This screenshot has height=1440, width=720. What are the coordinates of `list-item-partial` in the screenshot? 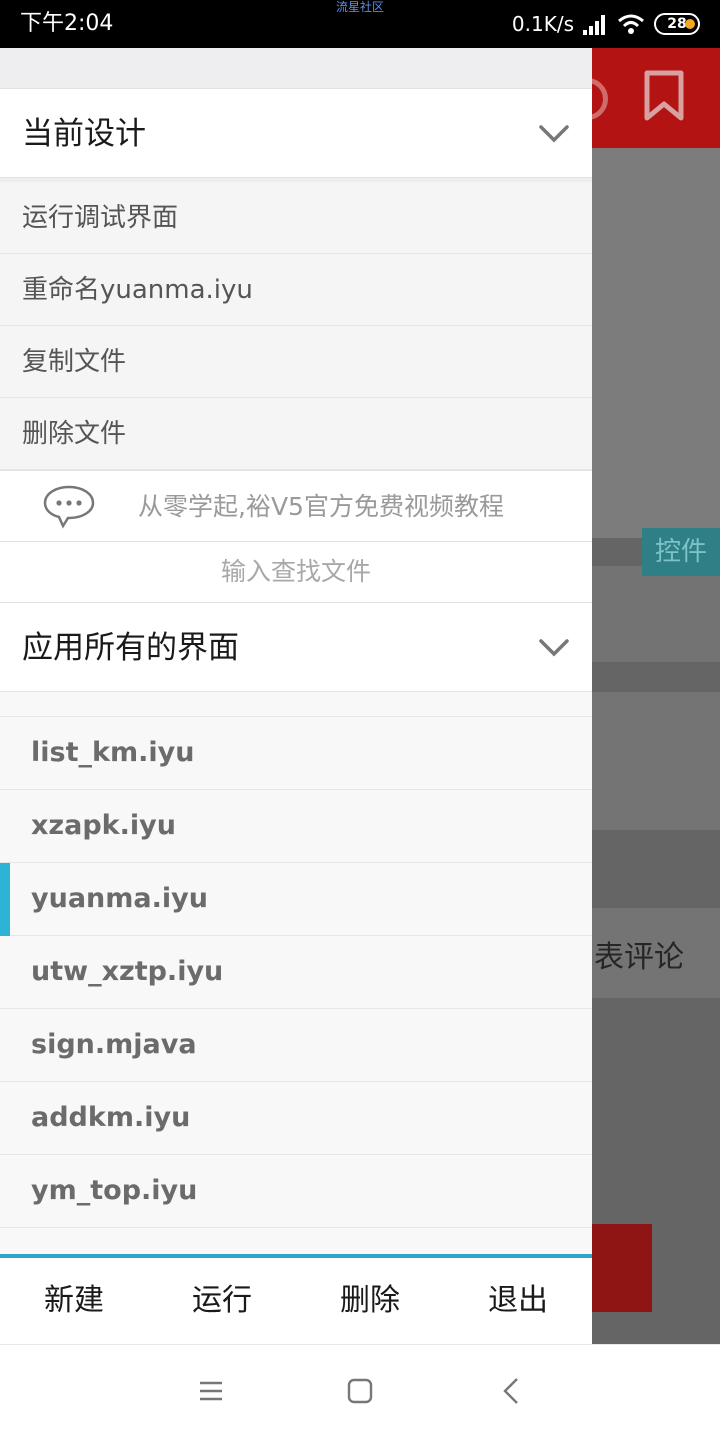 It's located at (296, 704).